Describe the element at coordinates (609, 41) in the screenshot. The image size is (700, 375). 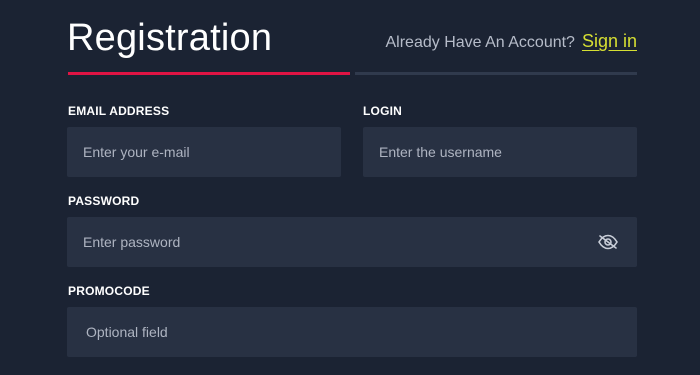
I see `sign-in-link: Sign in` at that location.